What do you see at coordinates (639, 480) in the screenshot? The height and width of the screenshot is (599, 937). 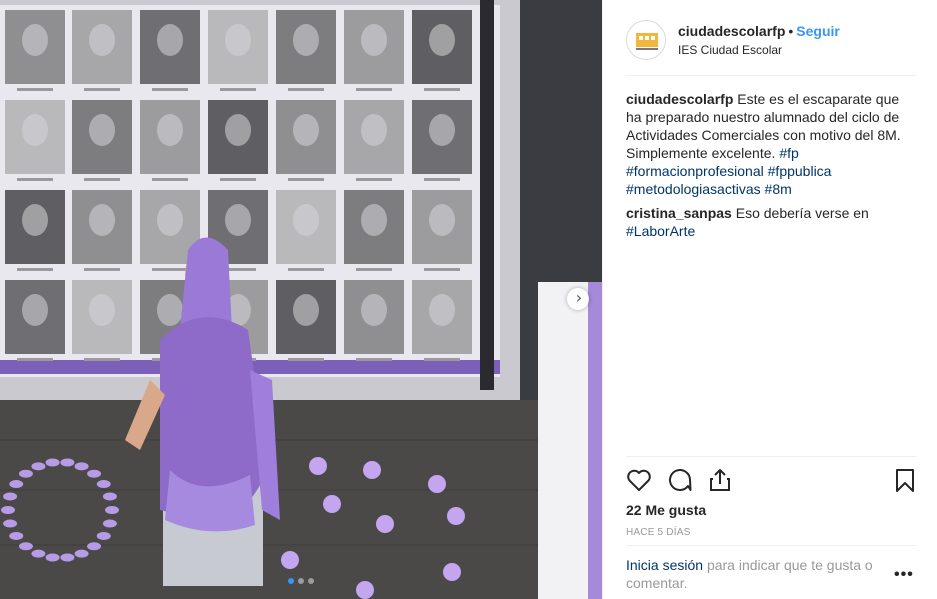 I see `heart-icon` at bounding box center [639, 480].